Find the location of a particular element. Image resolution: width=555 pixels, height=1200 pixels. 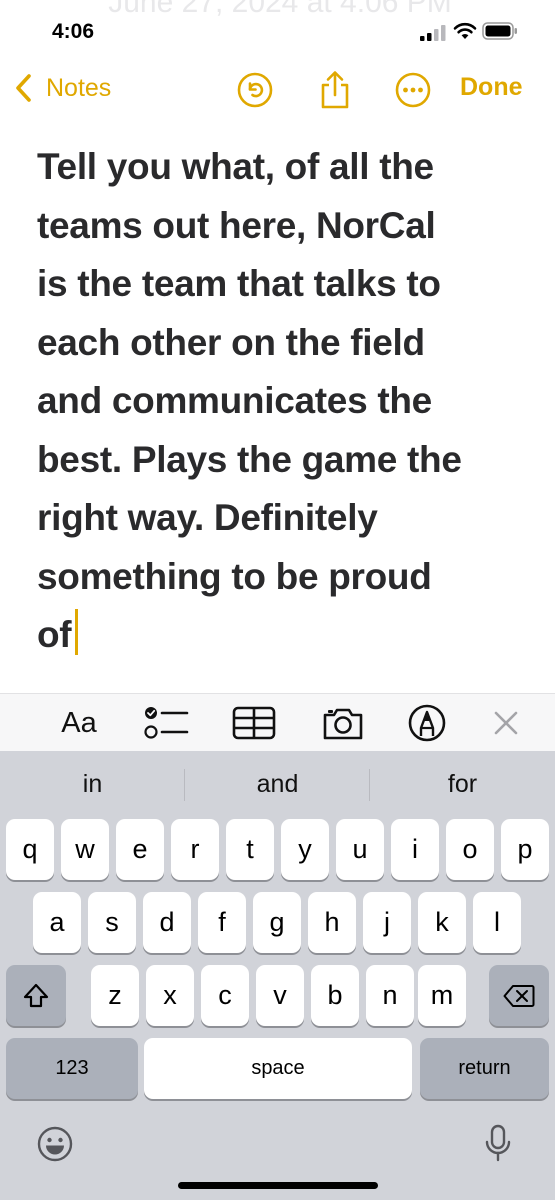

done-button: Done is located at coordinates (491, 87).